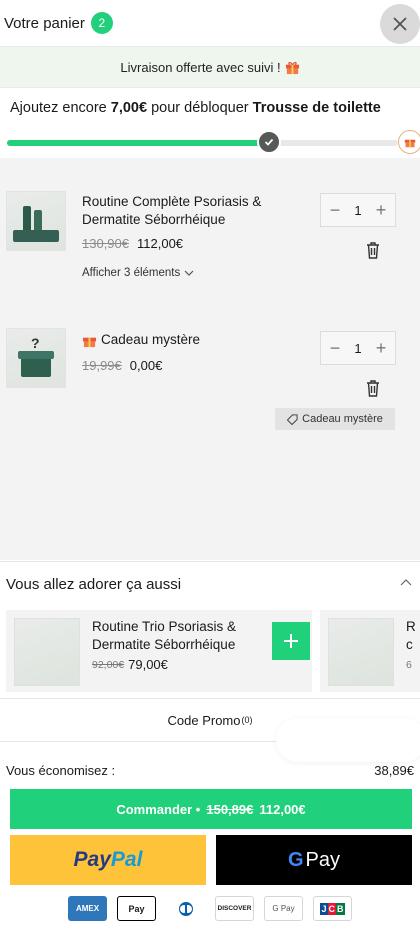  I want to click on recommendation-old-price: 92,00€, so click(108, 664).